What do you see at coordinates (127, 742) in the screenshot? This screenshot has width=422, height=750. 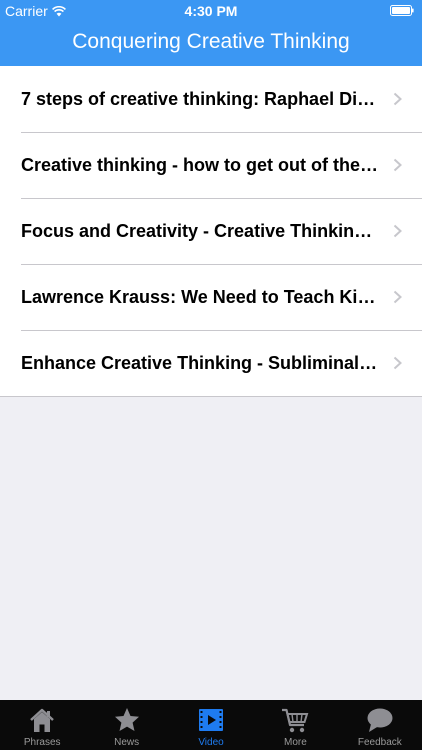 I see `tab-news-label: News` at bounding box center [127, 742].